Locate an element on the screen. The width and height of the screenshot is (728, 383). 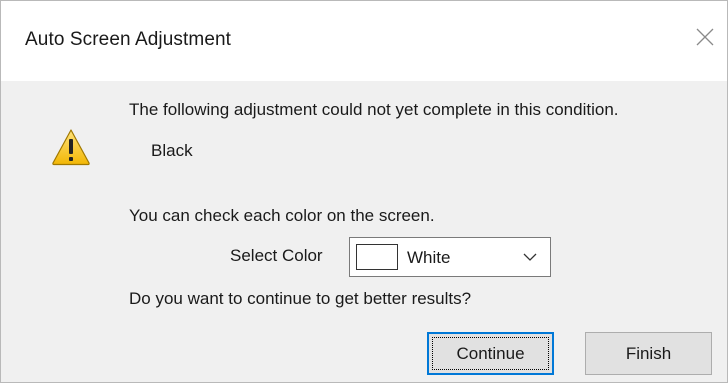
color-select-dropdown: White is located at coordinates (450, 257).